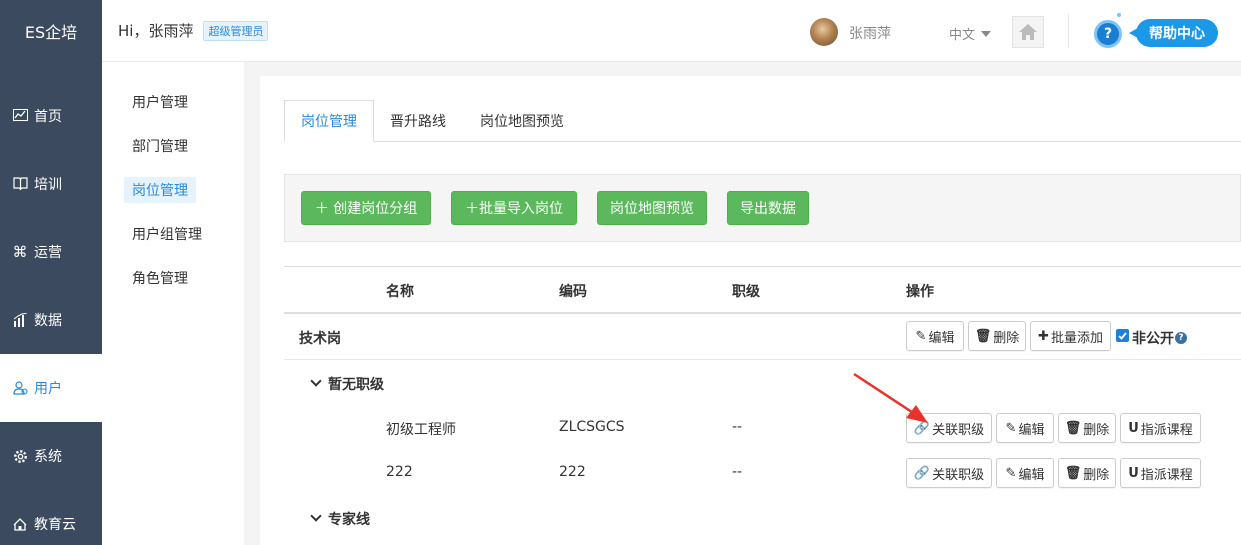 This screenshot has height=545, width=1241. Describe the element at coordinates (316, 516) in the screenshot. I see `chevron-down-icon` at that location.